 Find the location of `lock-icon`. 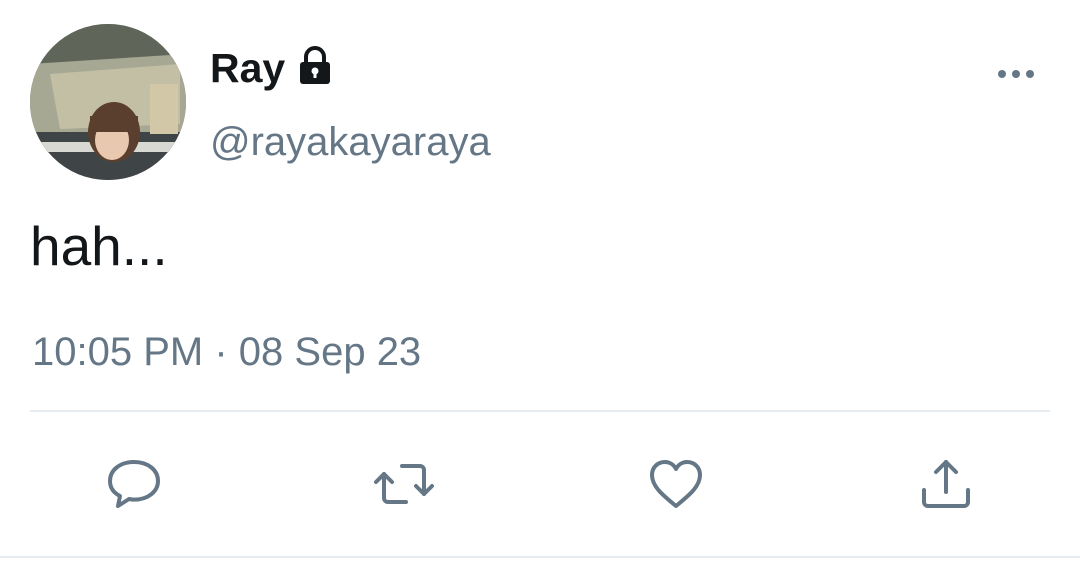

lock-icon is located at coordinates (315, 65).